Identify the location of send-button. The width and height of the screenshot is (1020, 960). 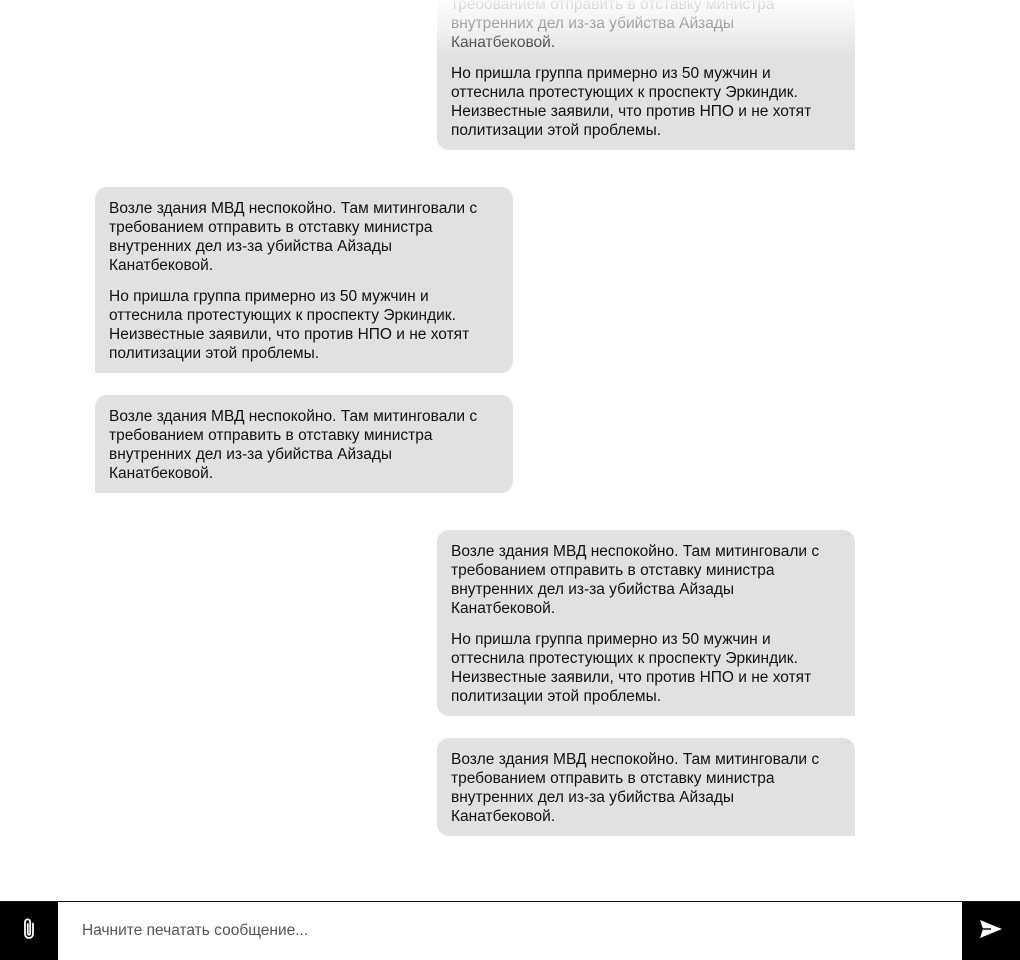
(991, 931).